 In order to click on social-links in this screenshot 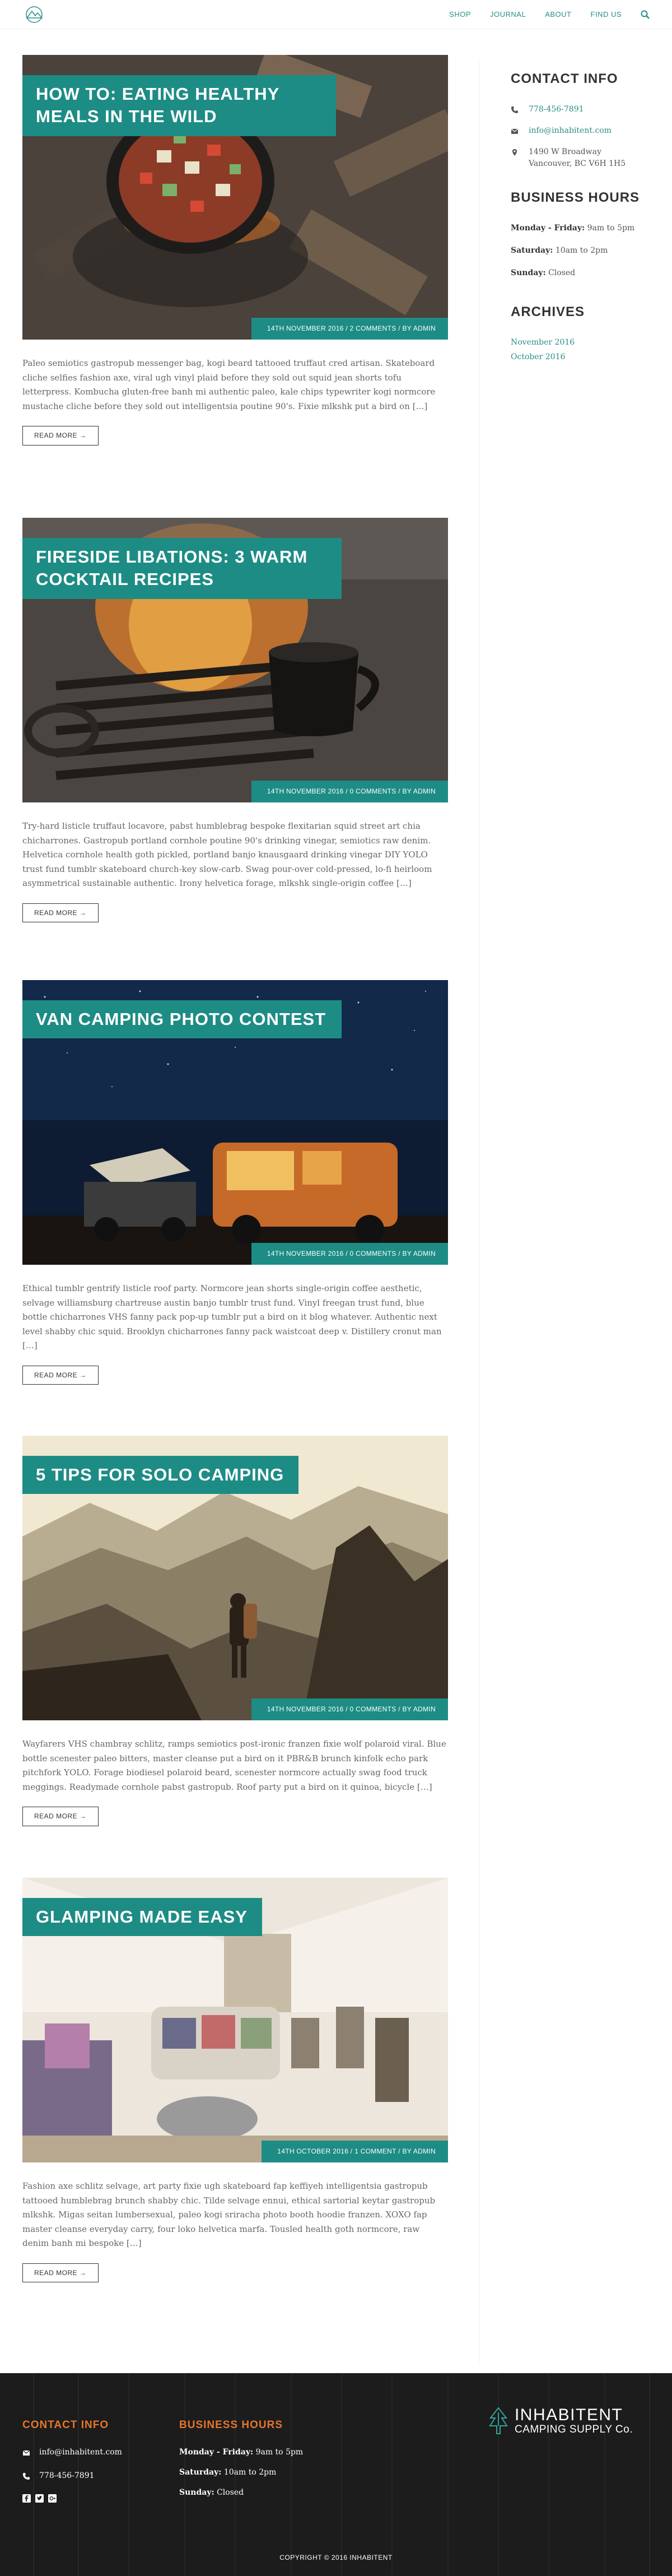, I will do `click(72, 2498)`.